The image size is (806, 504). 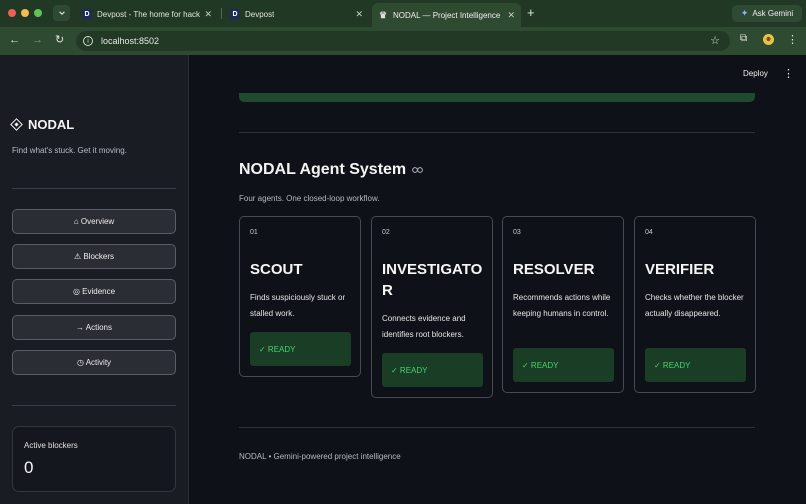 I want to click on tab-separator, so click(x=221, y=13).